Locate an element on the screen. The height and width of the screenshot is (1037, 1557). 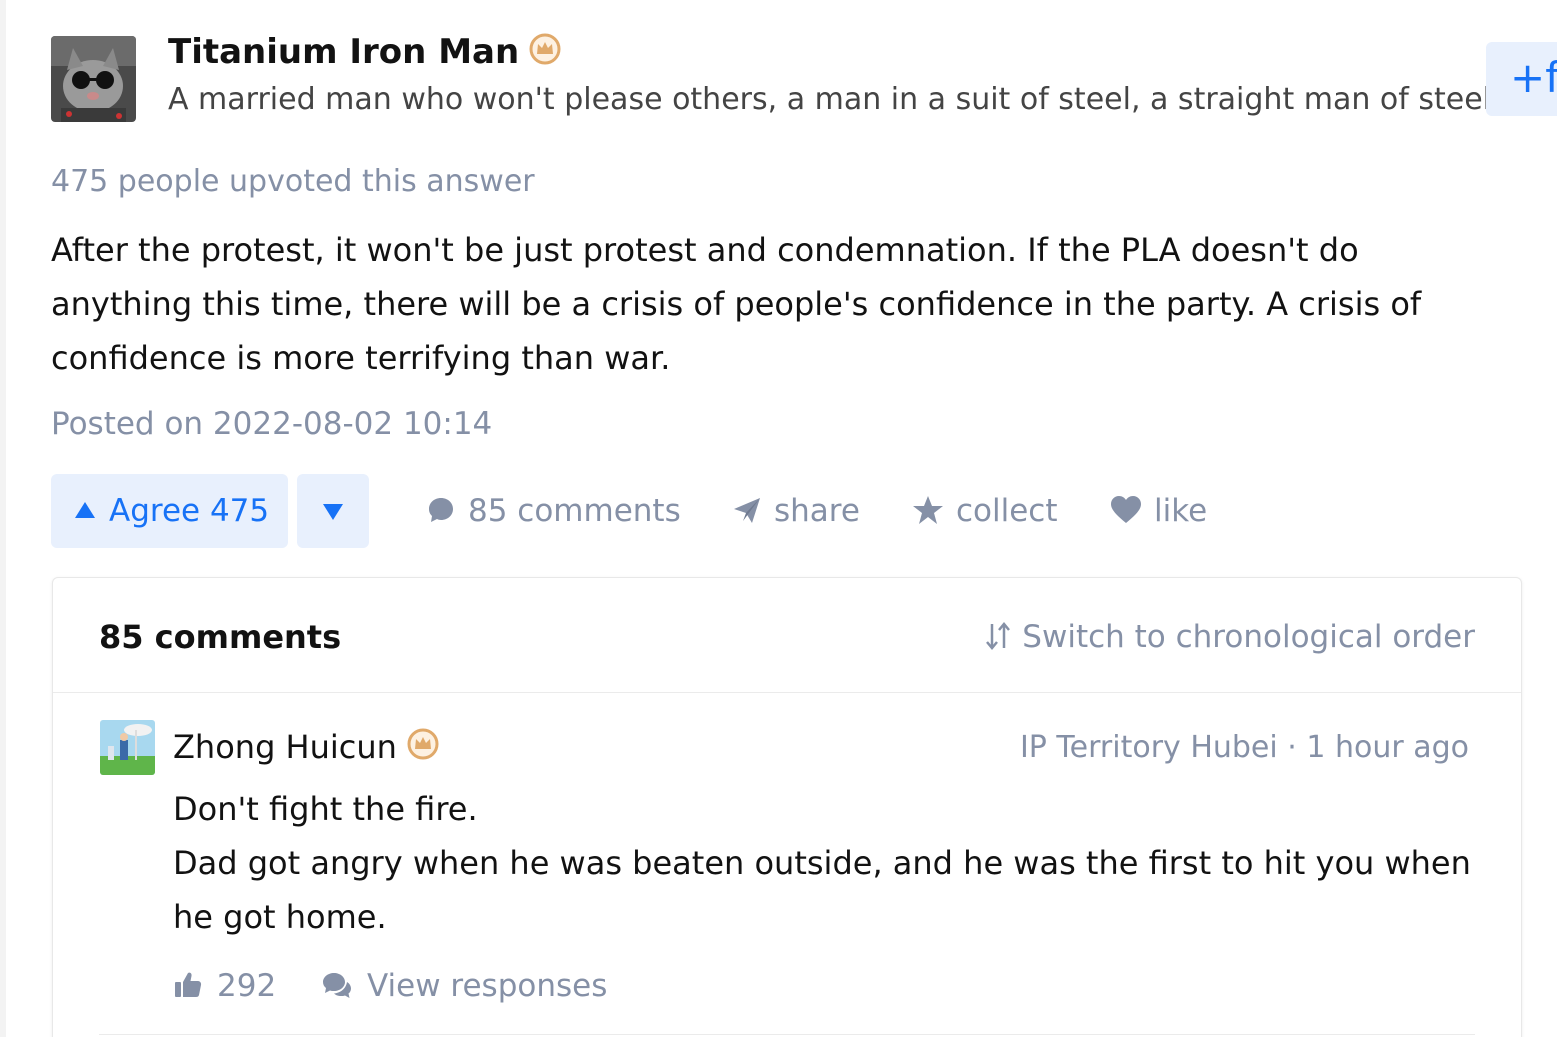
agree-button: Agree 475 is located at coordinates (169, 511).